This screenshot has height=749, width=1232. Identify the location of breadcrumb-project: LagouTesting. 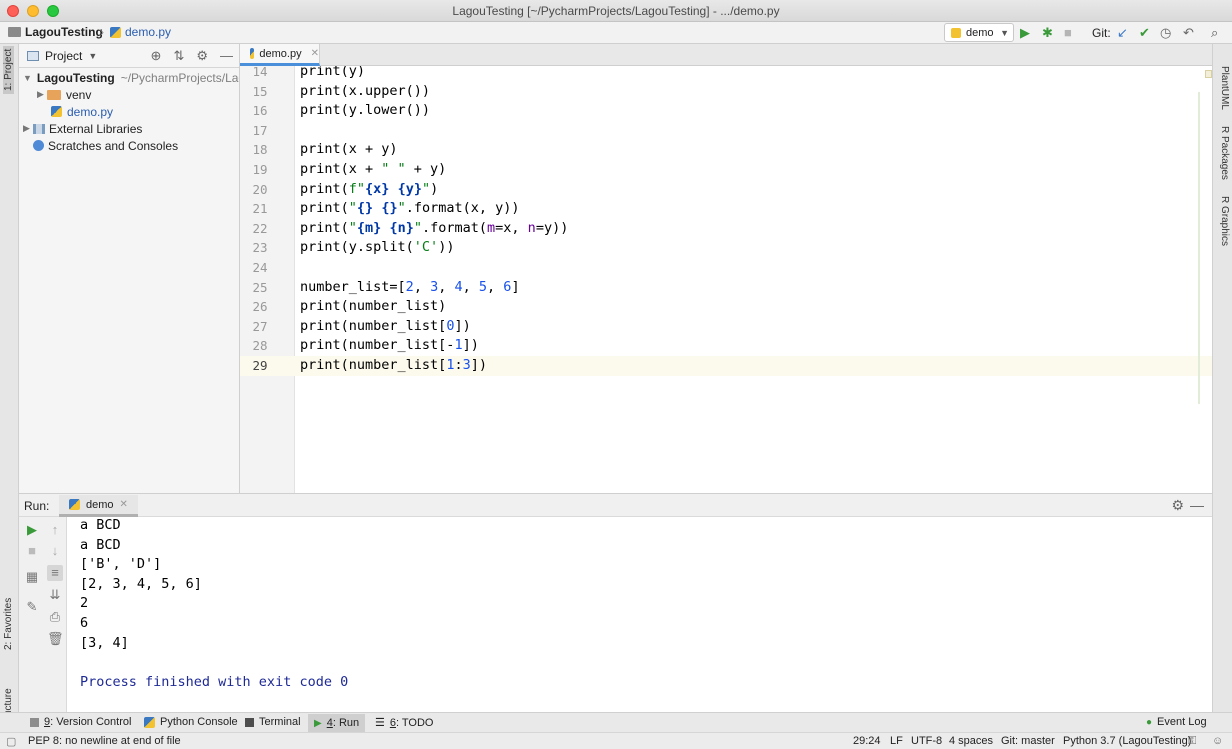
(55, 32).